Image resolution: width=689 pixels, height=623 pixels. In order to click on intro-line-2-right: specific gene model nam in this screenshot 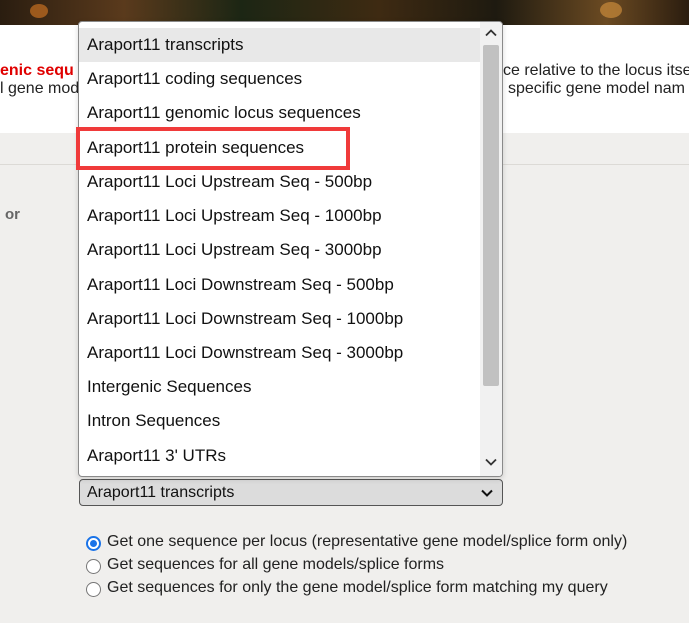, I will do `click(596, 88)`.